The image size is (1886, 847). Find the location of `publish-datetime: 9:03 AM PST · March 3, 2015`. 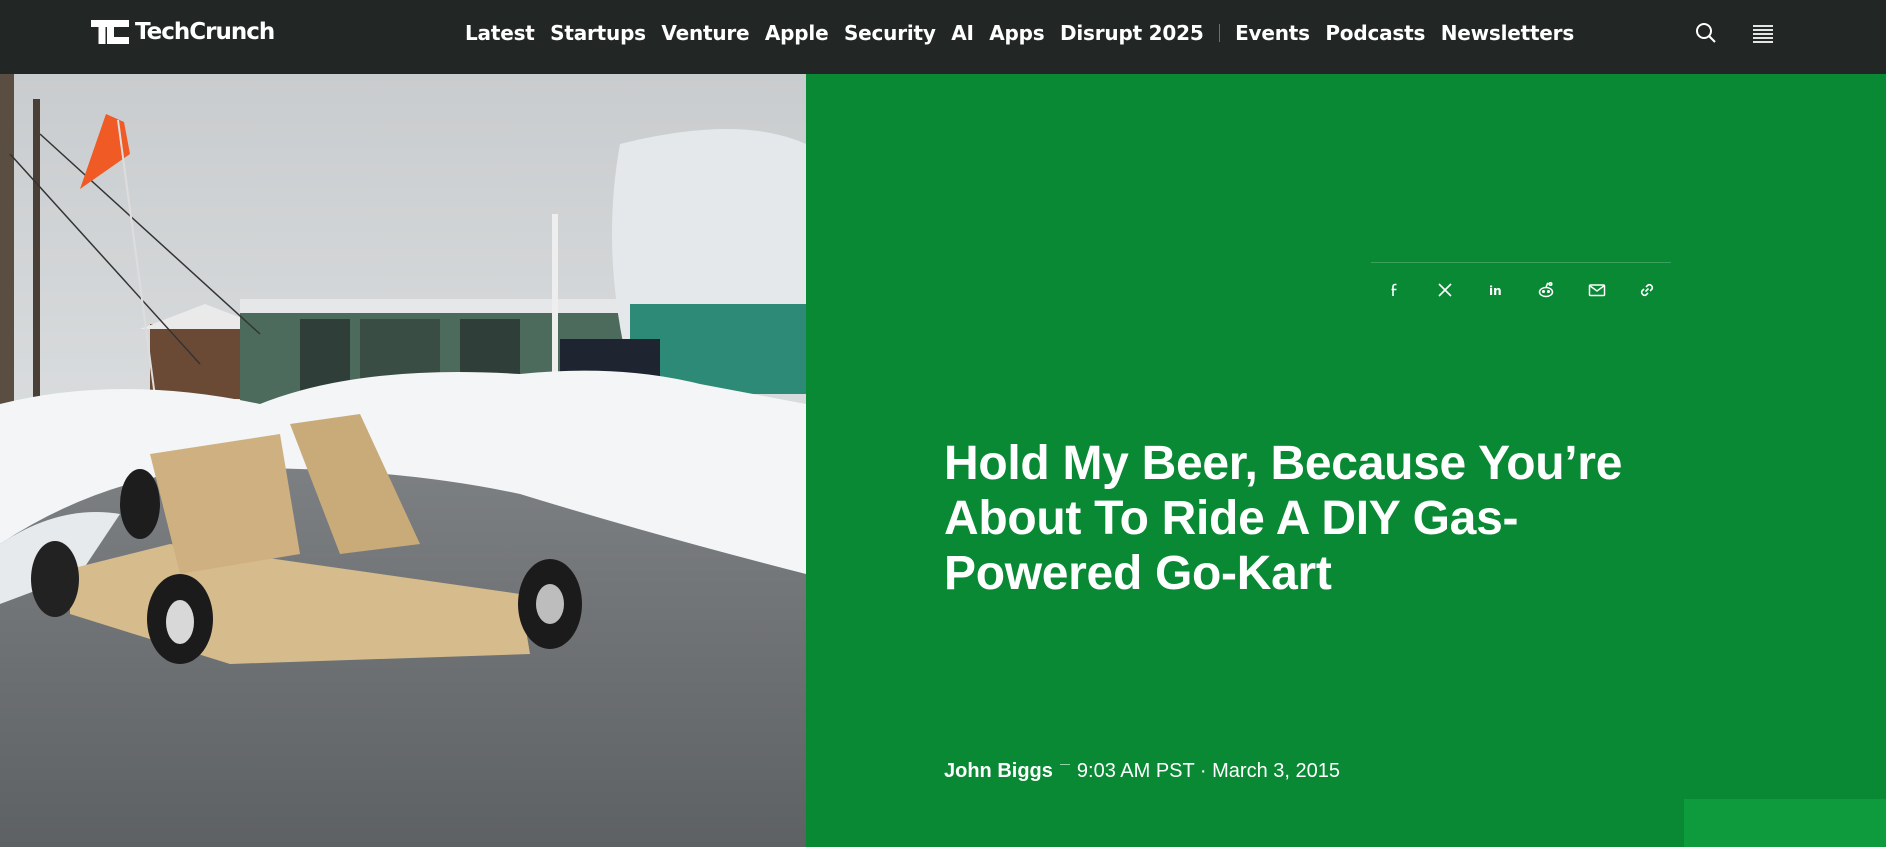

publish-datetime: 9:03 AM PST · March 3, 2015 is located at coordinates (1208, 771).